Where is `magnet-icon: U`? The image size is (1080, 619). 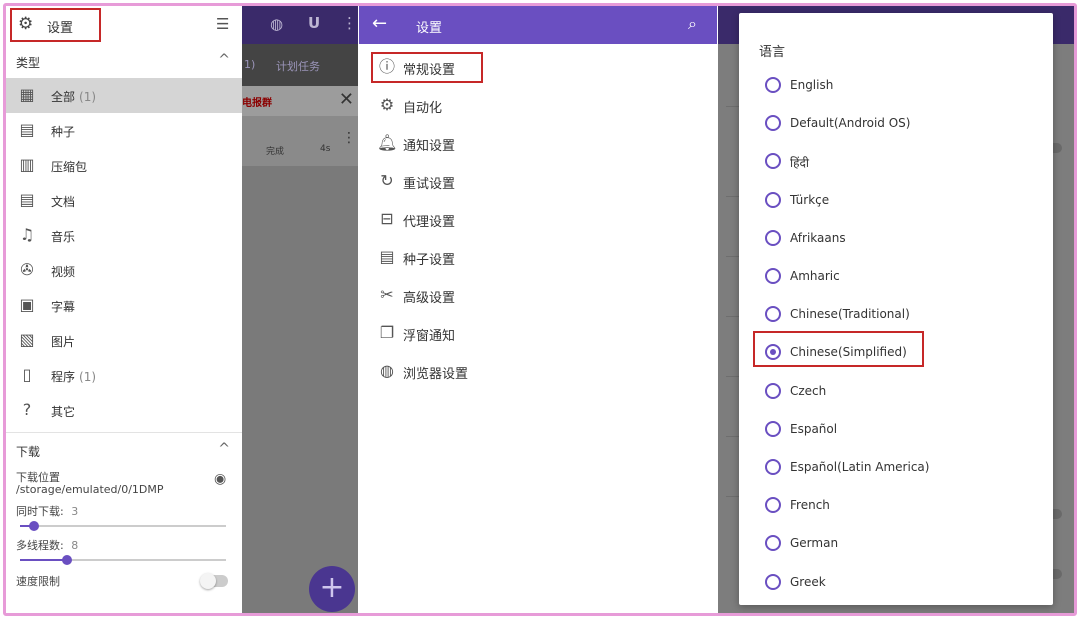 magnet-icon: U is located at coordinates (314, 23).